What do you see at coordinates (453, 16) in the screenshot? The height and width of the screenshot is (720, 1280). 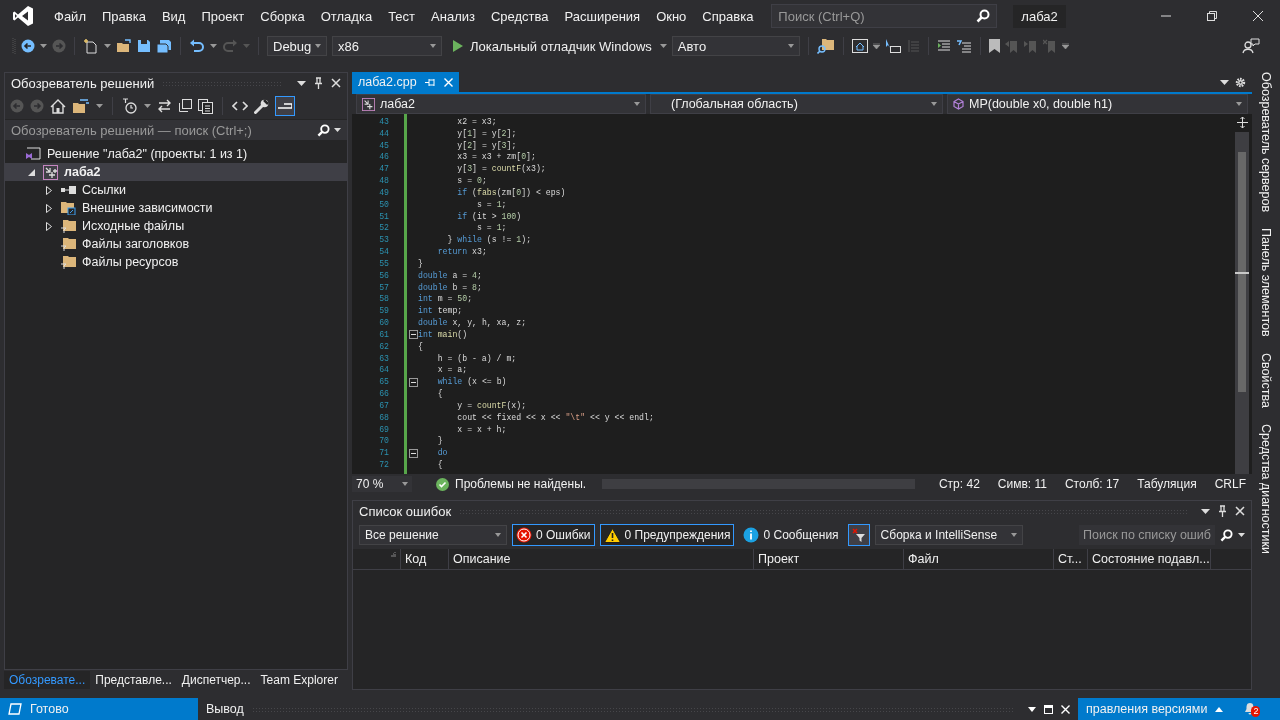 I see `menu-item: Анализ` at bounding box center [453, 16].